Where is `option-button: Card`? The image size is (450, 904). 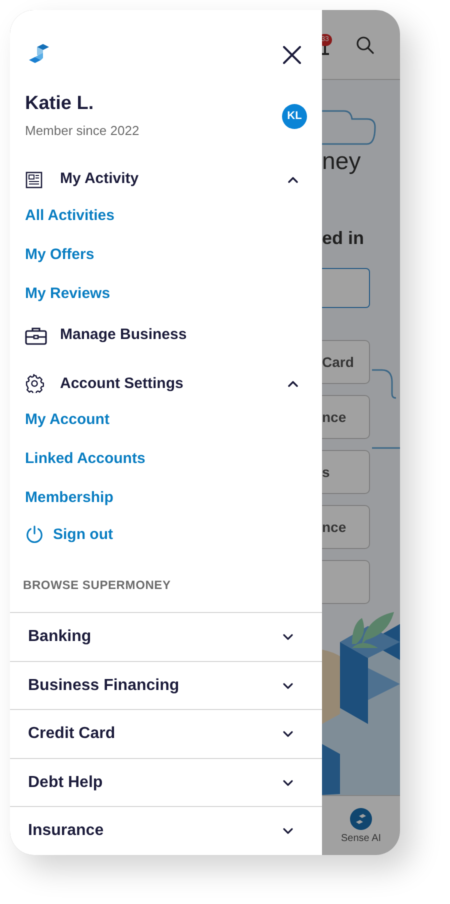 option-button: Card is located at coordinates (346, 362).